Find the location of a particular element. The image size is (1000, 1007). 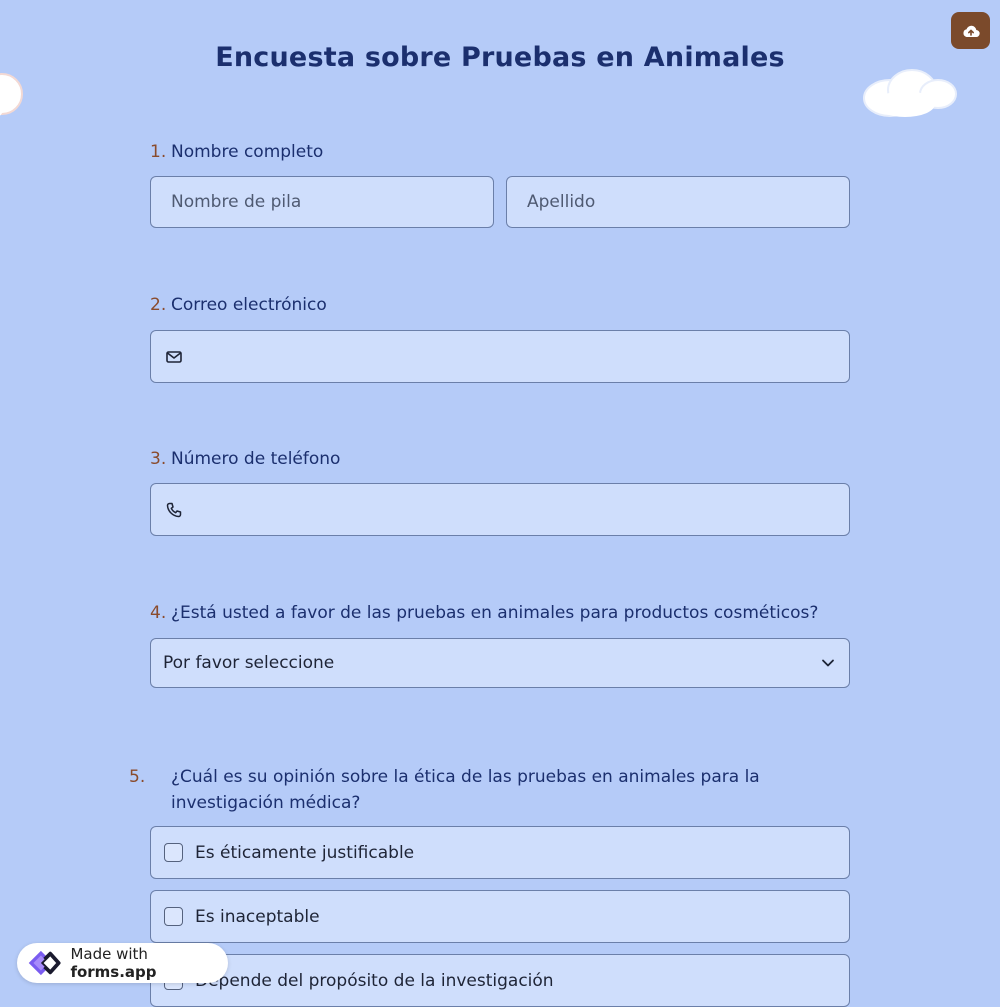

select-value: Por favor seleccione is located at coordinates (249, 663).